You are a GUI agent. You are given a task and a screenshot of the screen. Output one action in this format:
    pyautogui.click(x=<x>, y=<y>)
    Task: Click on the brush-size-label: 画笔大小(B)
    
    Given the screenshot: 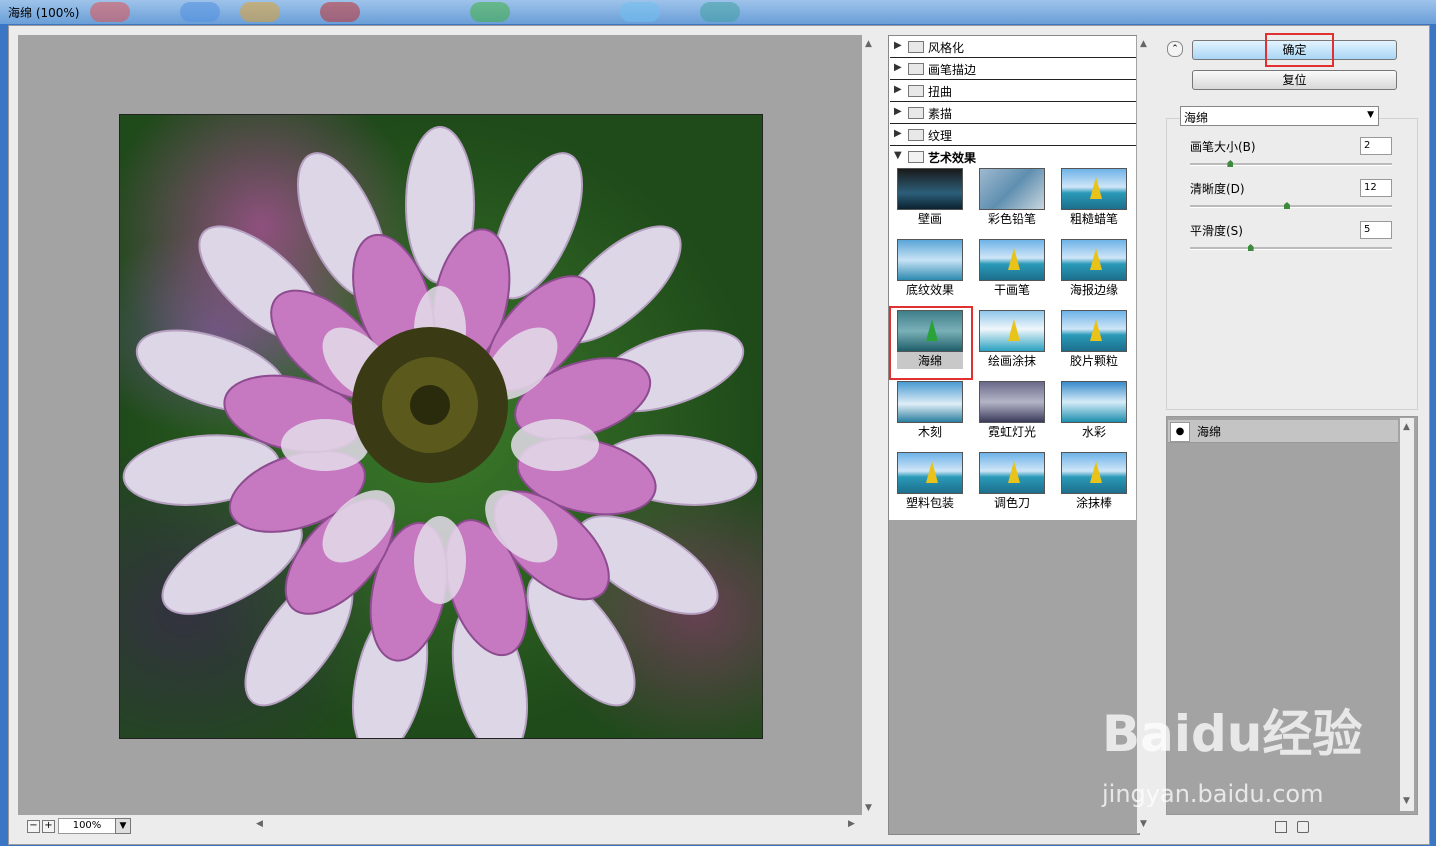 What is the action you would take?
    pyautogui.click(x=1223, y=147)
    